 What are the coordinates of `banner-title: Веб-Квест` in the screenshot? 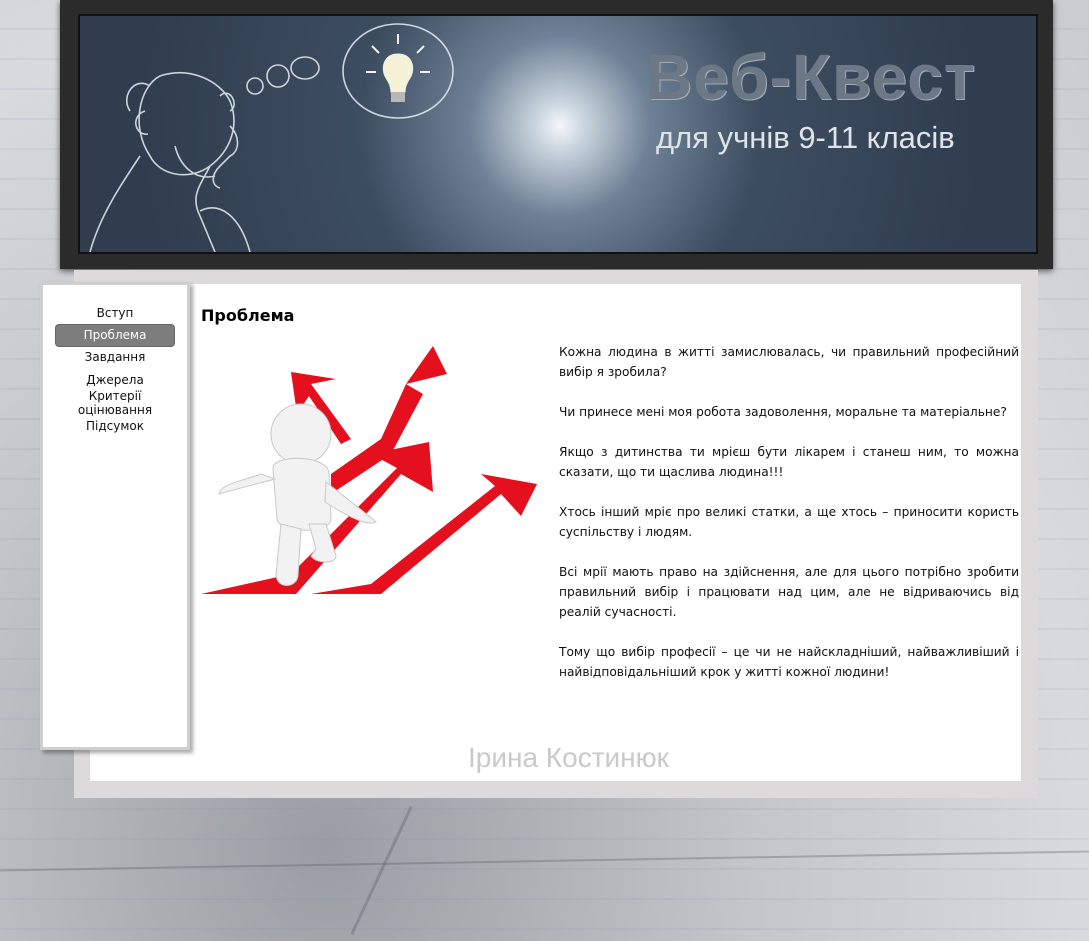 It's located at (811, 77).